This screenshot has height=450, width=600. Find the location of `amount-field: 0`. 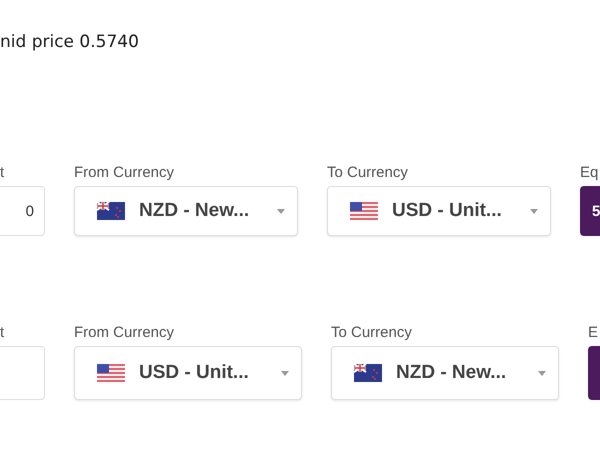

amount-field: 0 is located at coordinates (22, 211).